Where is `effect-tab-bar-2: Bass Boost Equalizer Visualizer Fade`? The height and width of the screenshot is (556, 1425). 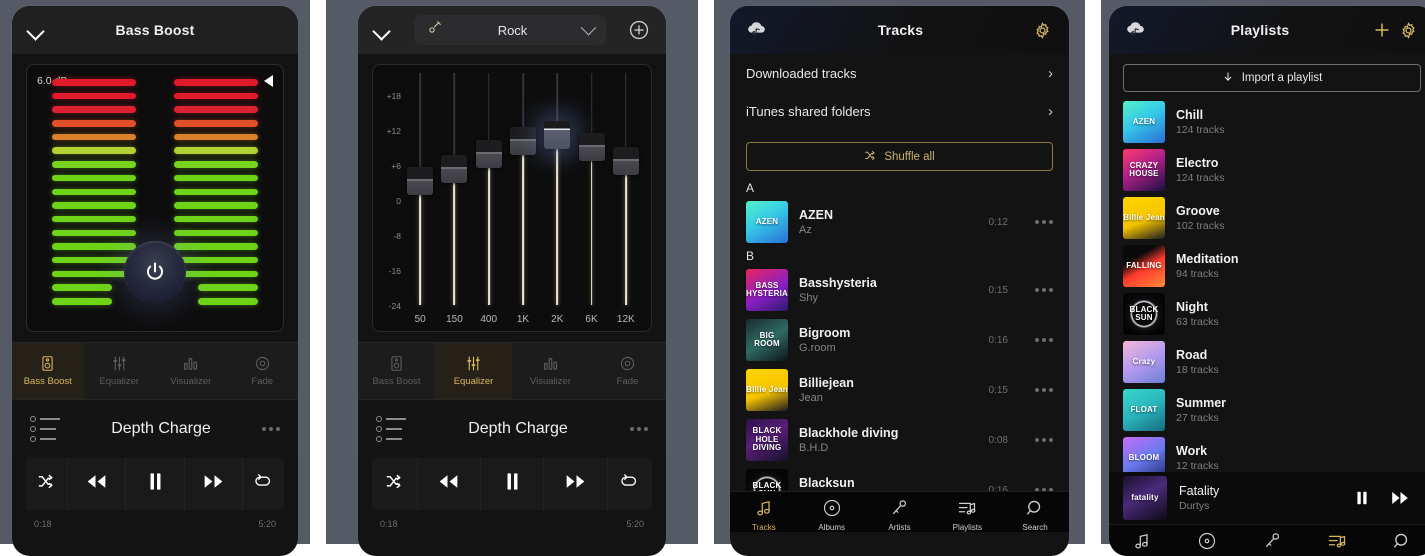
effect-tab-bar-2: Bass Boost Equalizer Visualizer Fade is located at coordinates (512, 371).